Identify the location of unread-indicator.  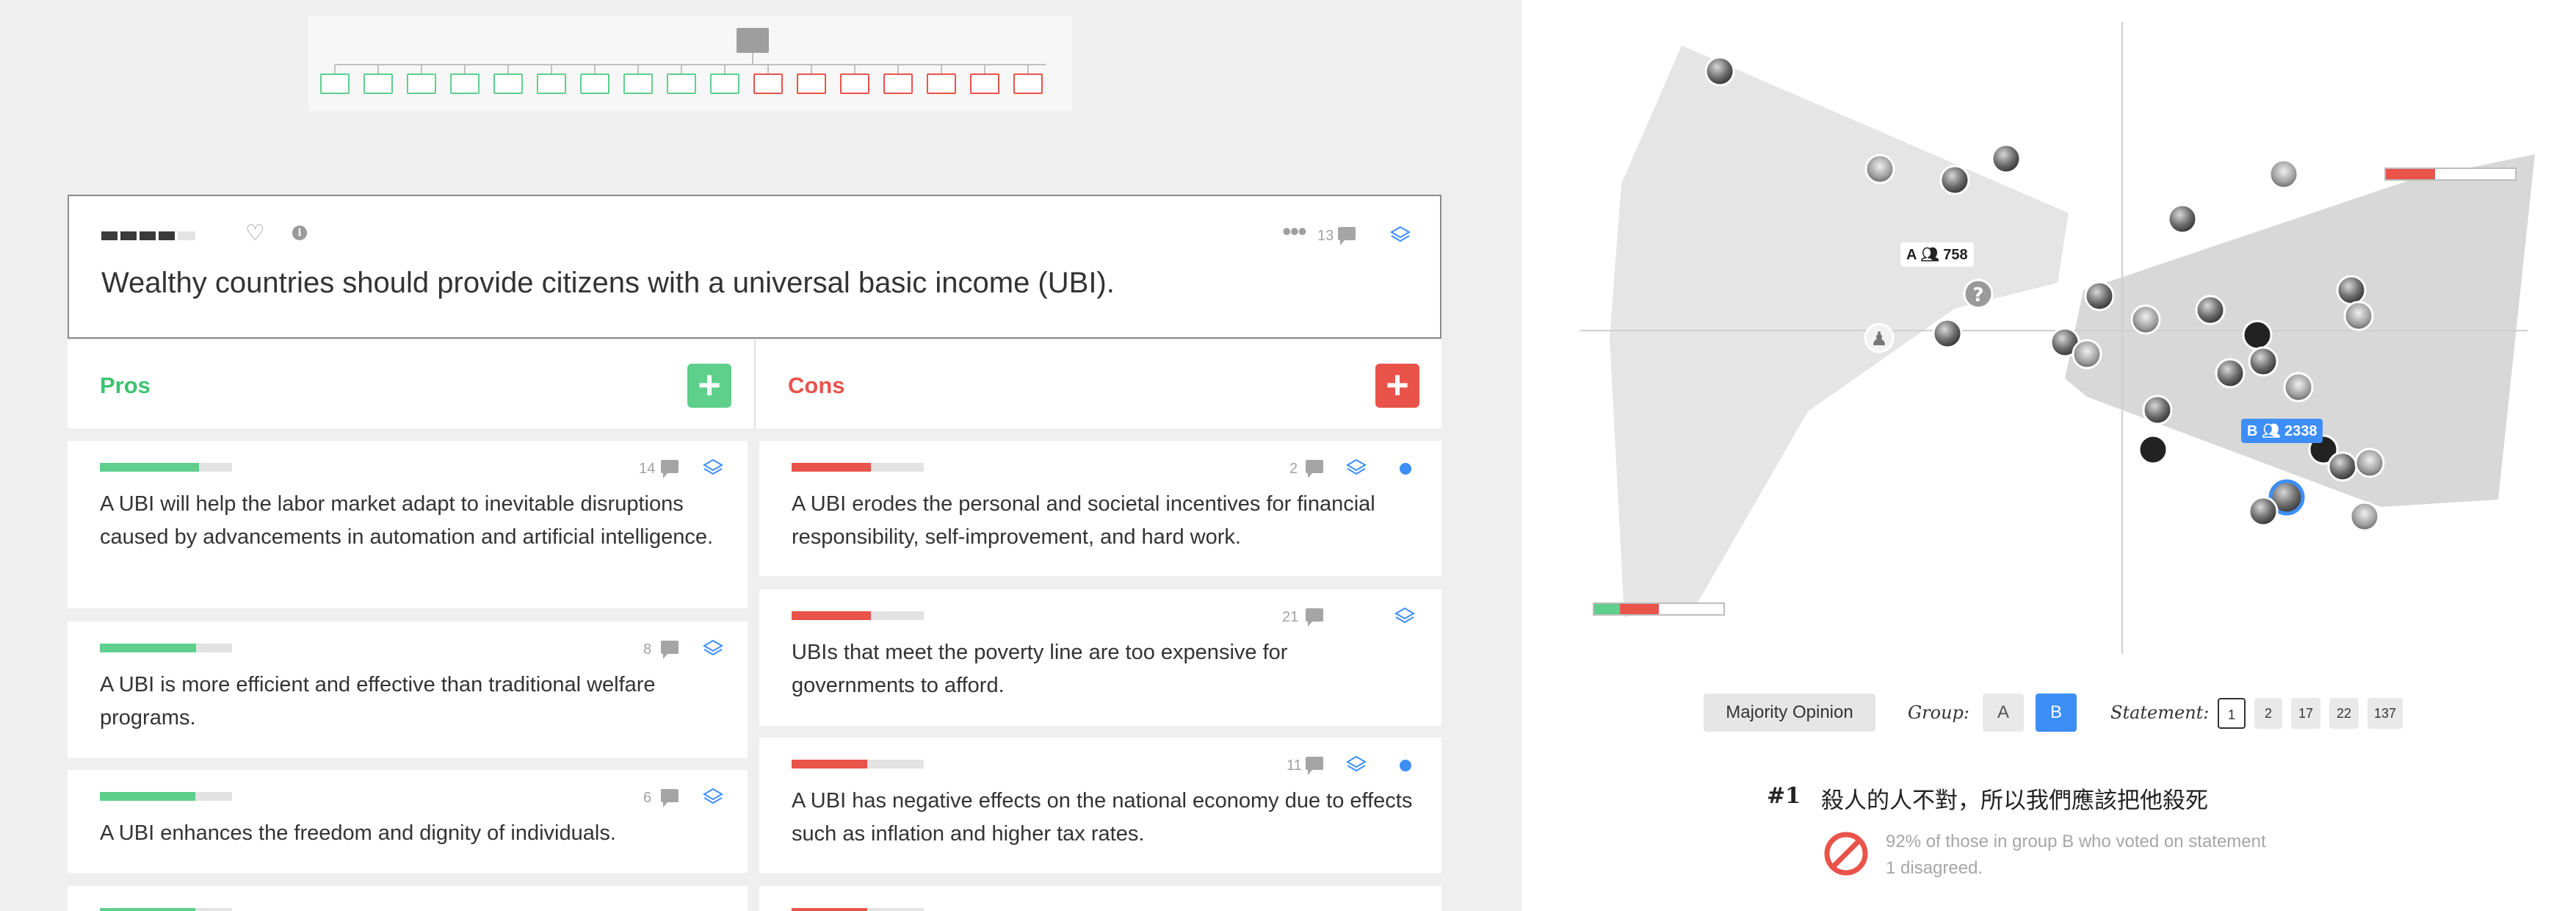
(1405, 469).